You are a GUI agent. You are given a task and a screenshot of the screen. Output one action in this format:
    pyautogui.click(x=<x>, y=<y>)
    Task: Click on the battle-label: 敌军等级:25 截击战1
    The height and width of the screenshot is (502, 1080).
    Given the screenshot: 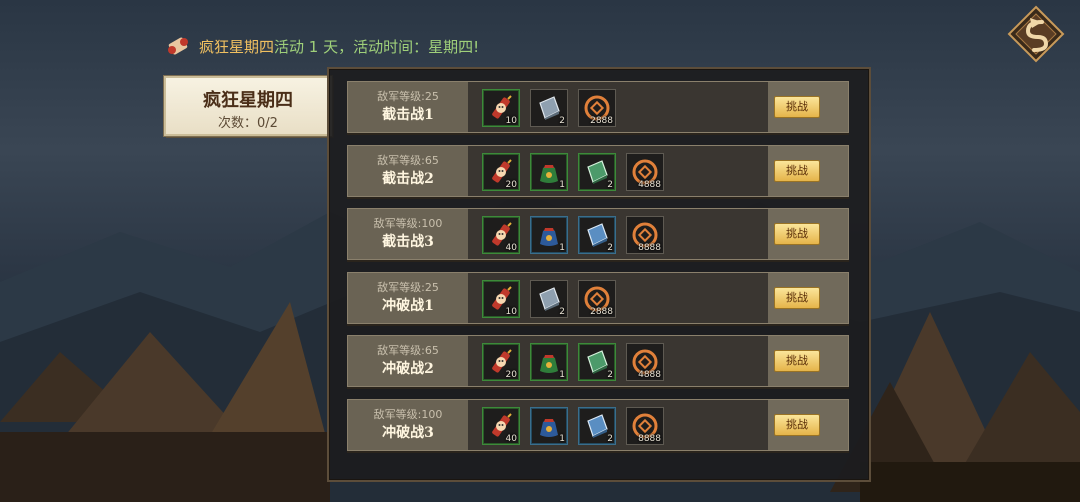 What is the action you would take?
    pyautogui.click(x=408, y=107)
    